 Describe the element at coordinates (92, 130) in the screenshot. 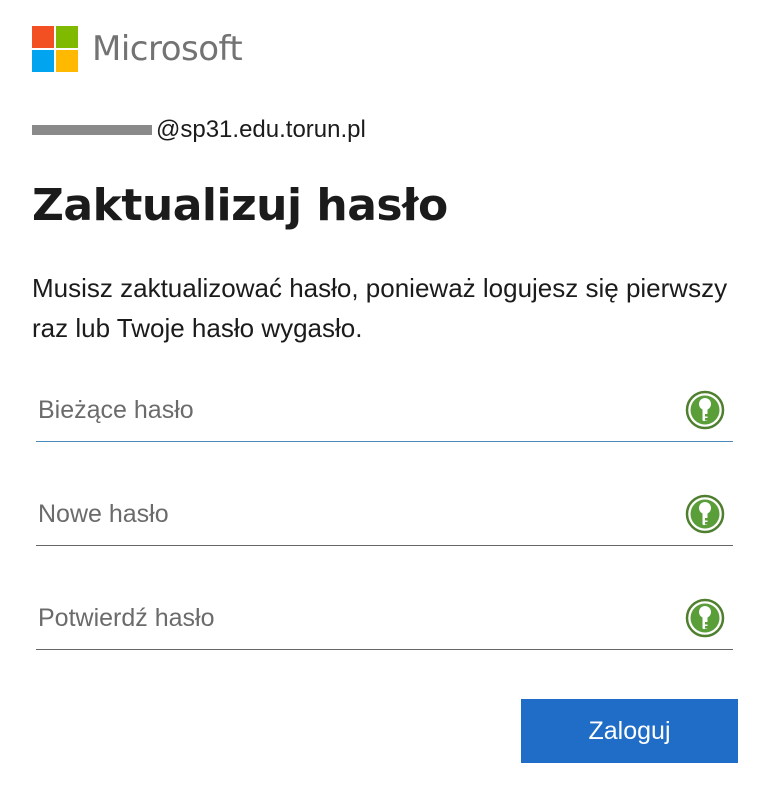

I see `redacted-username` at that location.